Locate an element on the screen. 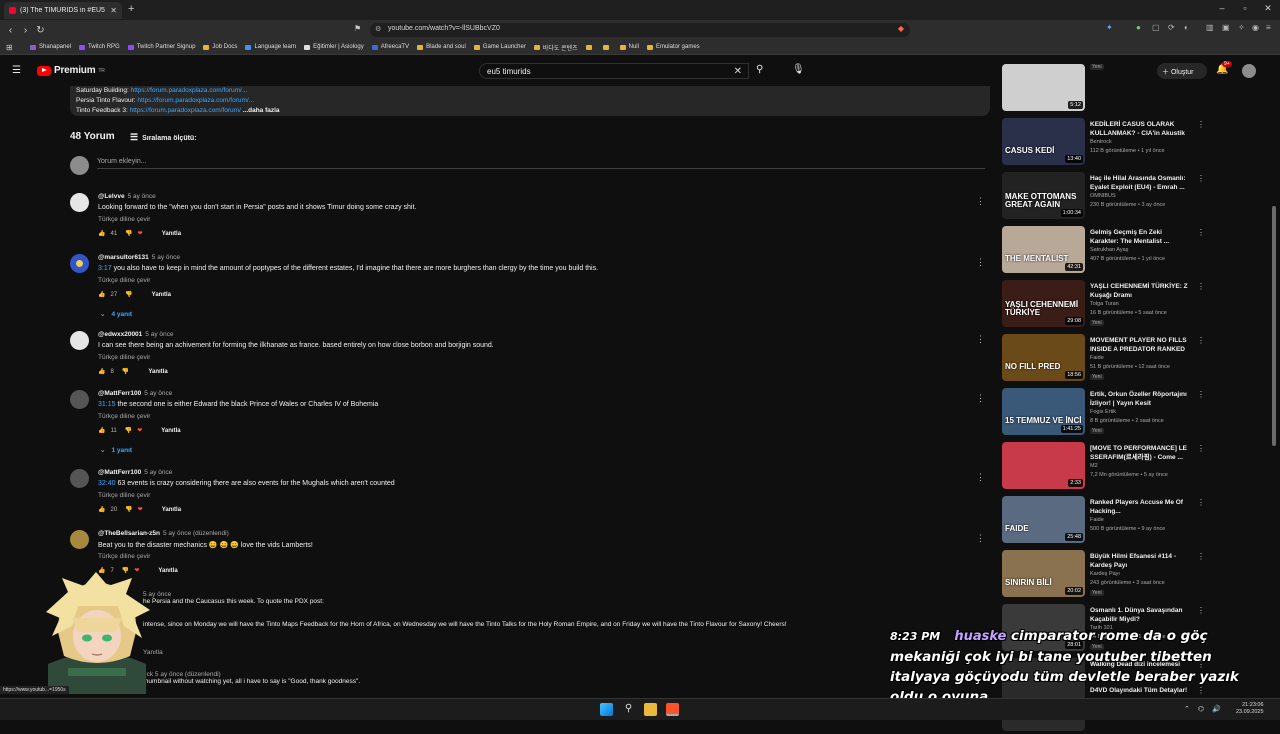  bookmark-item: Eğitimler | Asiology is located at coordinates (334, 47).